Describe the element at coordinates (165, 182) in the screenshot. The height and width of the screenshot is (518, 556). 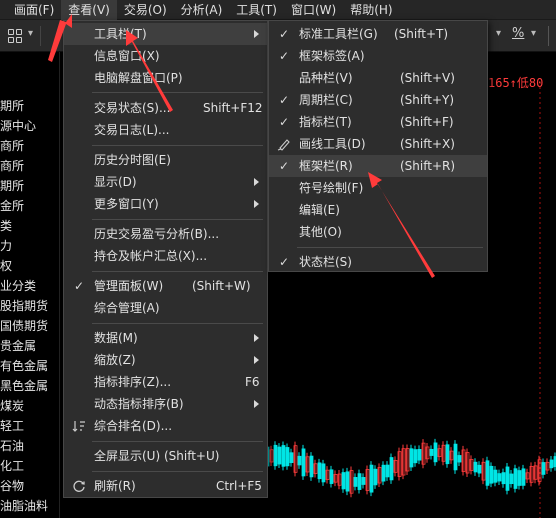
I see `menu-item-display: 显示(D)` at that location.